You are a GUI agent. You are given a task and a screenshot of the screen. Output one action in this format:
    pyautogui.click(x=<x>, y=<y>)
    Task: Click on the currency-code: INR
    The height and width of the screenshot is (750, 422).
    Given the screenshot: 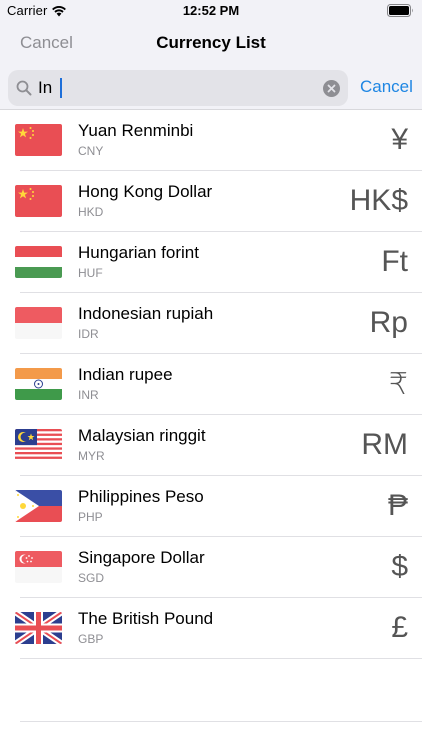 What is the action you would take?
    pyautogui.click(x=88, y=395)
    